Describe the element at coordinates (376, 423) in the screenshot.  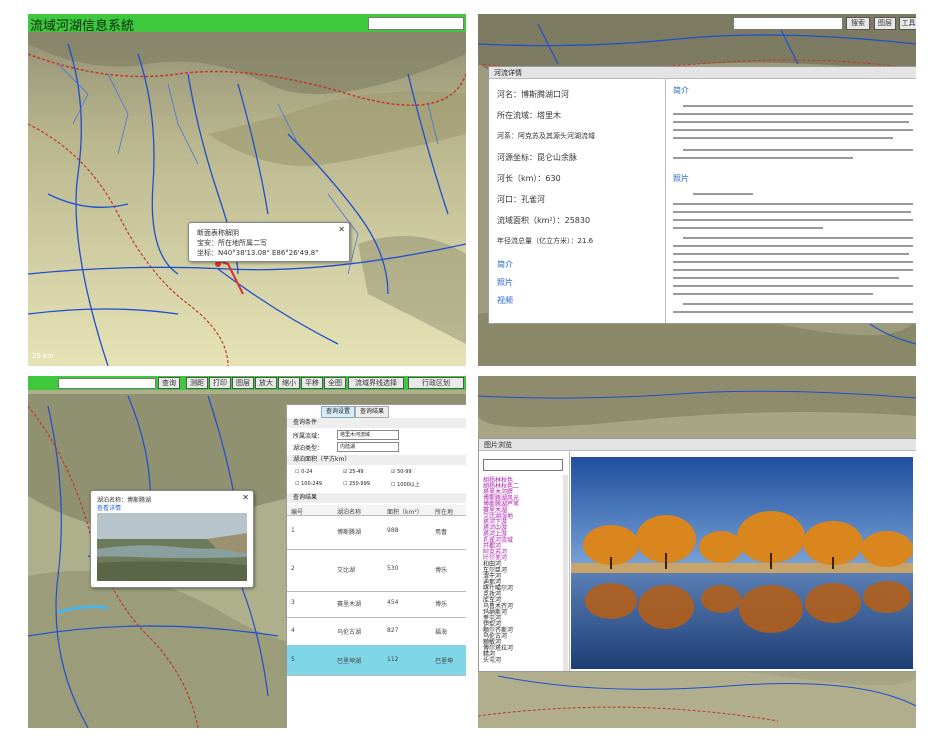
I see `query-settings-header: 查询条件` at that location.